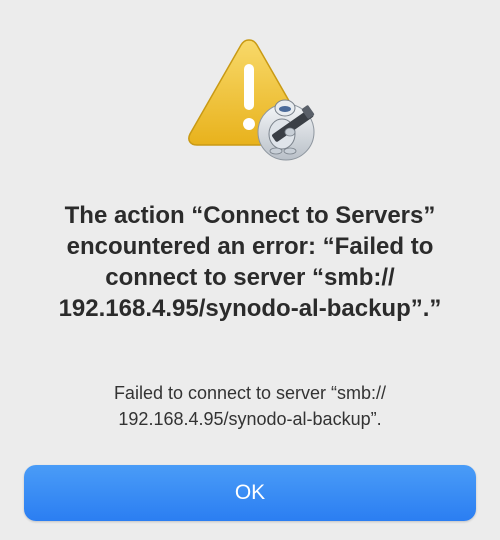 This screenshot has width=500, height=540. I want to click on ok-button: OK, so click(250, 493).